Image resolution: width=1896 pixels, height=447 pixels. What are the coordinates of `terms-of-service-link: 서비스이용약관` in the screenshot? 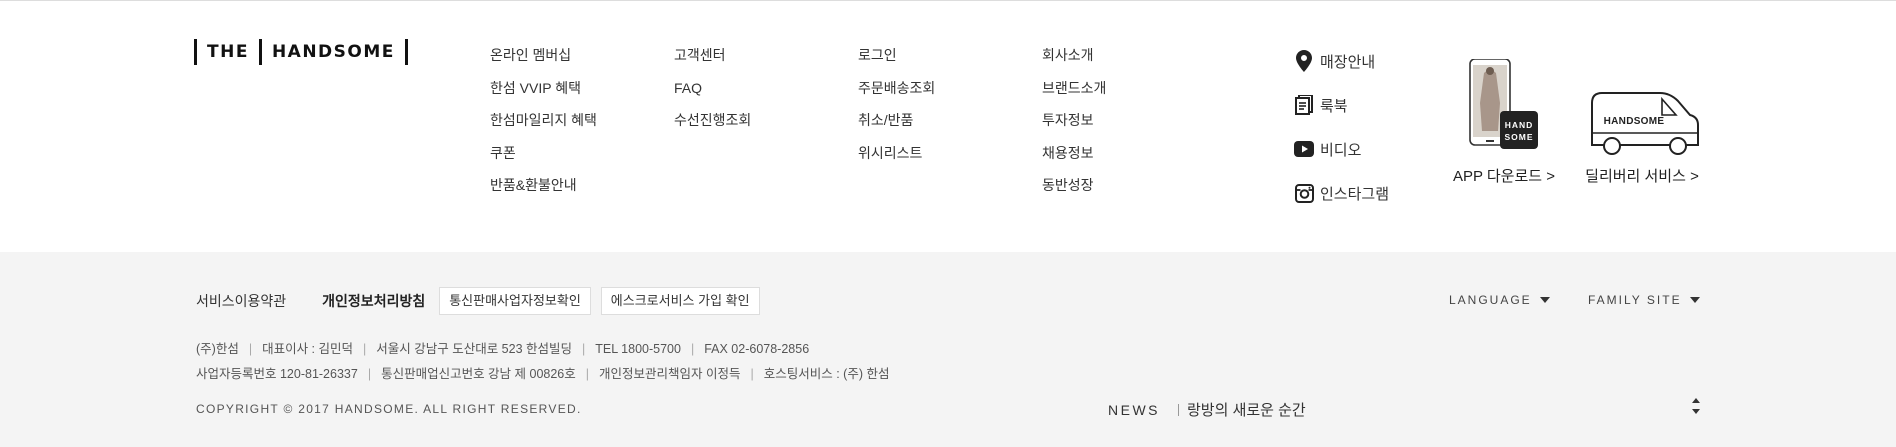 It's located at (241, 301).